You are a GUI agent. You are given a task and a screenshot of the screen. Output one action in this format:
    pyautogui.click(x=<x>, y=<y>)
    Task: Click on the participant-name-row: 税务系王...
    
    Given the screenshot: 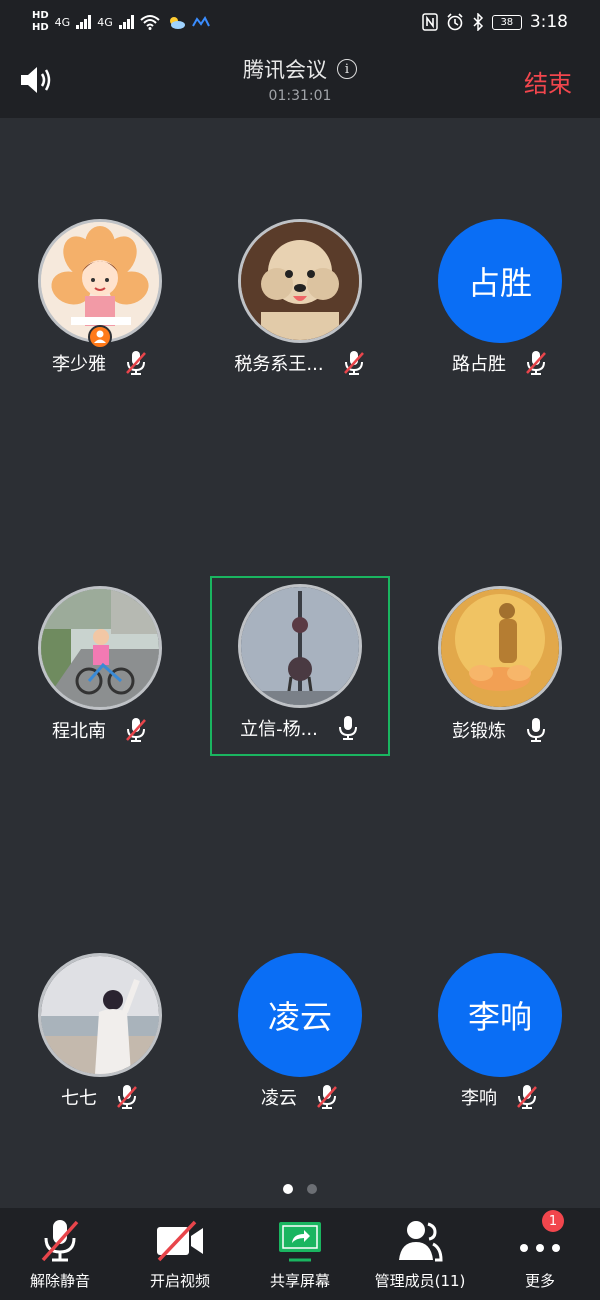 What is the action you would take?
    pyautogui.click(x=300, y=363)
    